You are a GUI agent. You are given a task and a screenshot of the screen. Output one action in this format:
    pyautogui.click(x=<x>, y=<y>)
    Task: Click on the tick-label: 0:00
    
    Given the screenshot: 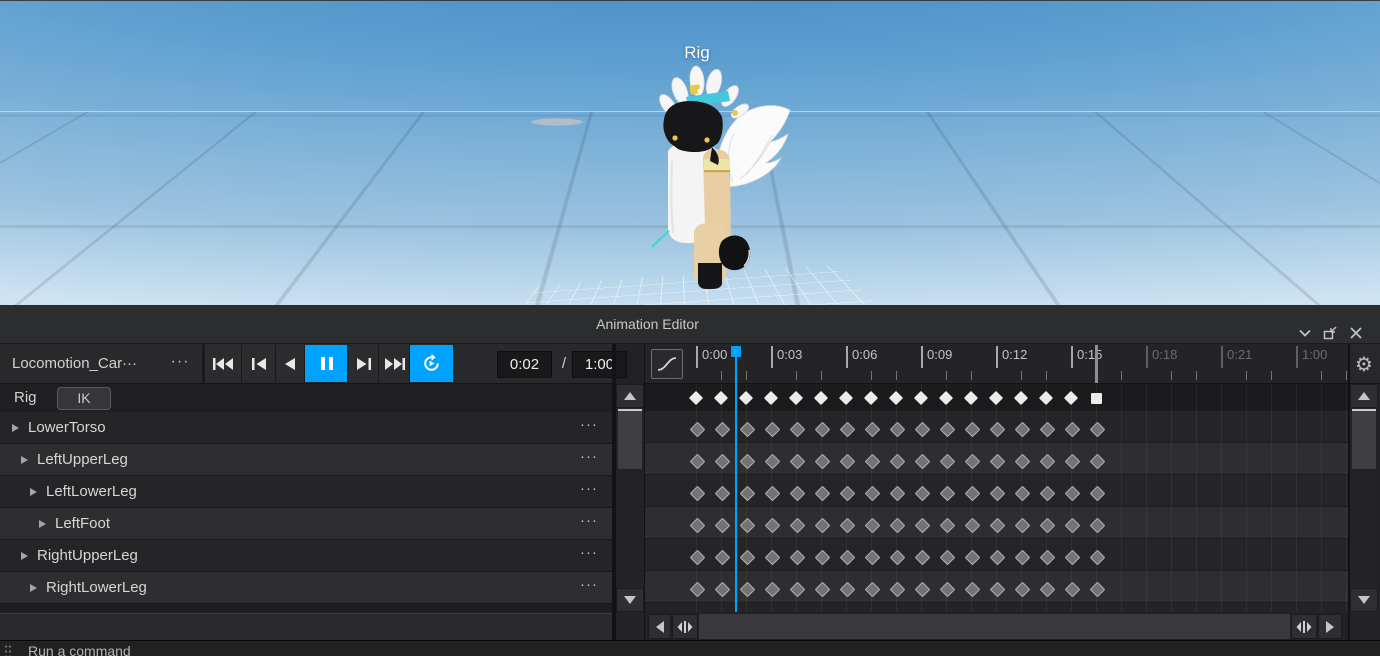 What is the action you would take?
    pyautogui.click(x=715, y=354)
    